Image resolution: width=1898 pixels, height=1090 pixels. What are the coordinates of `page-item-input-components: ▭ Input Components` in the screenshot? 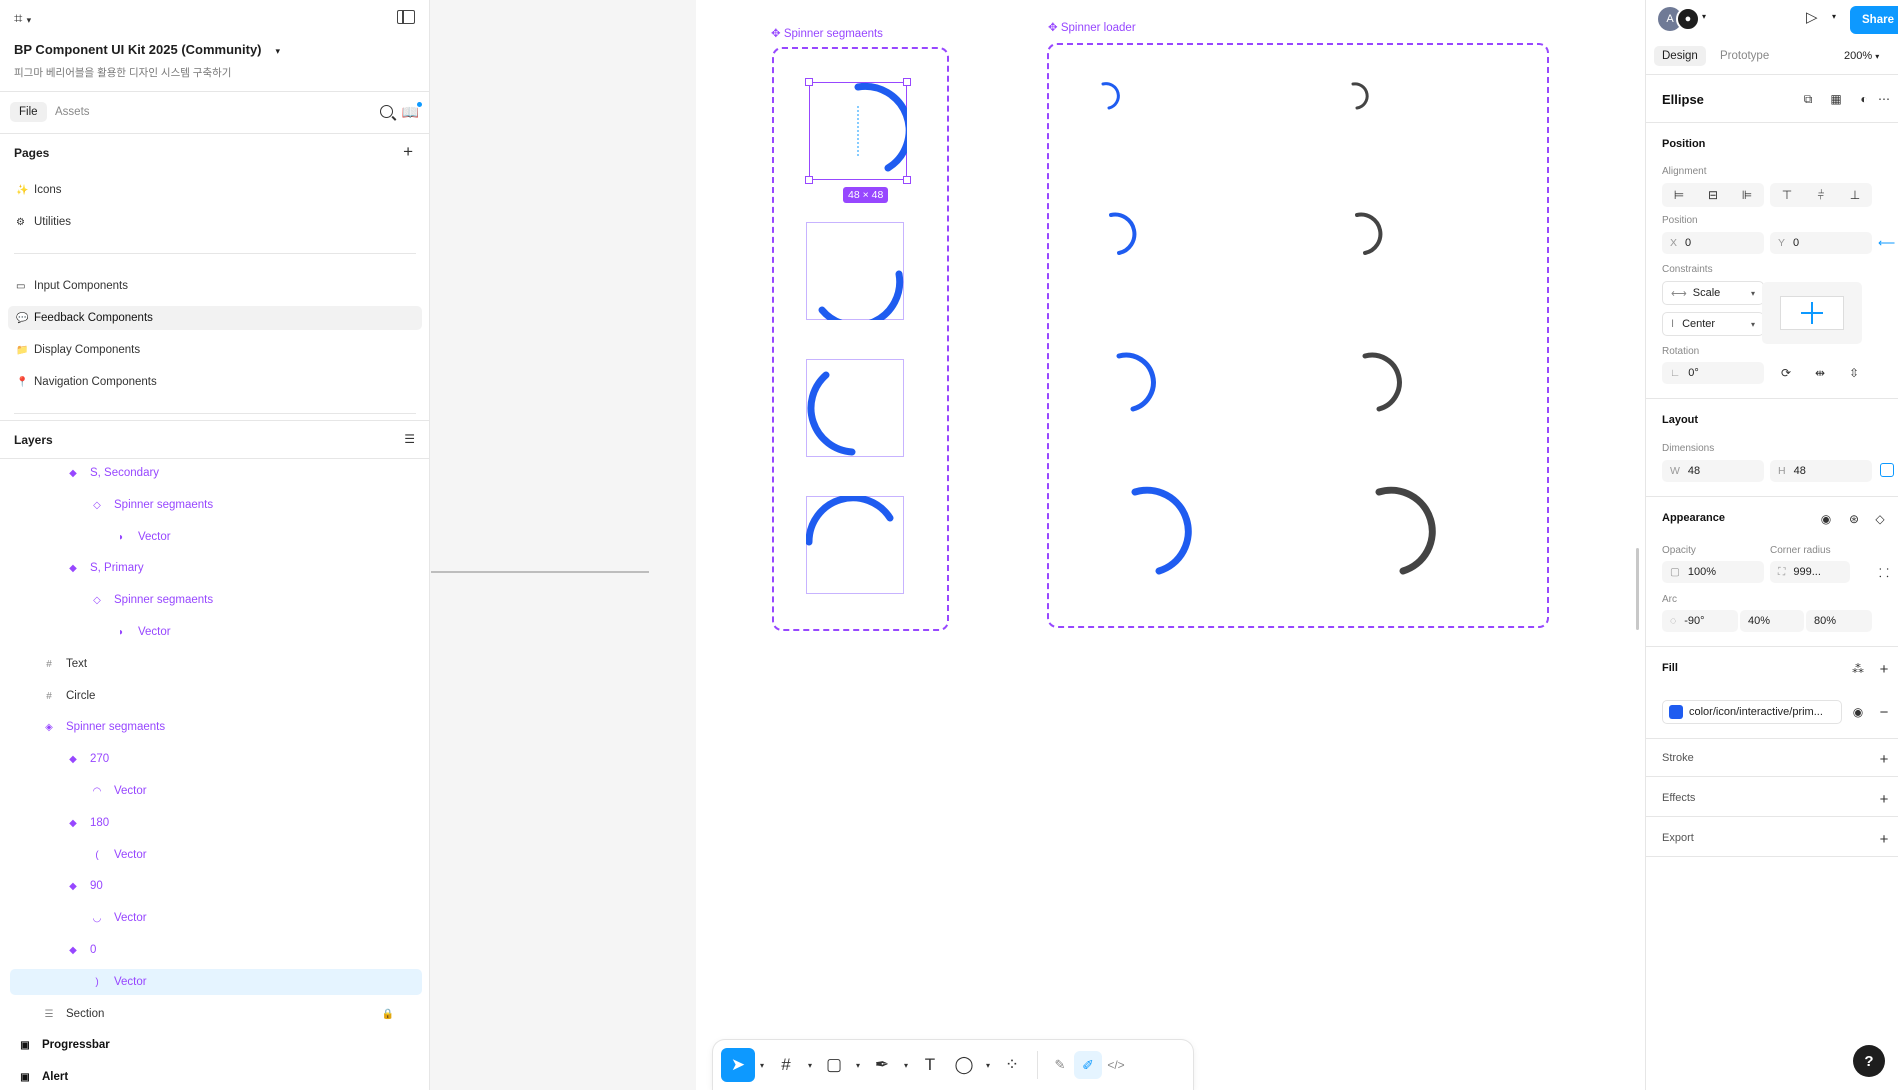 It's located at (215, 286).